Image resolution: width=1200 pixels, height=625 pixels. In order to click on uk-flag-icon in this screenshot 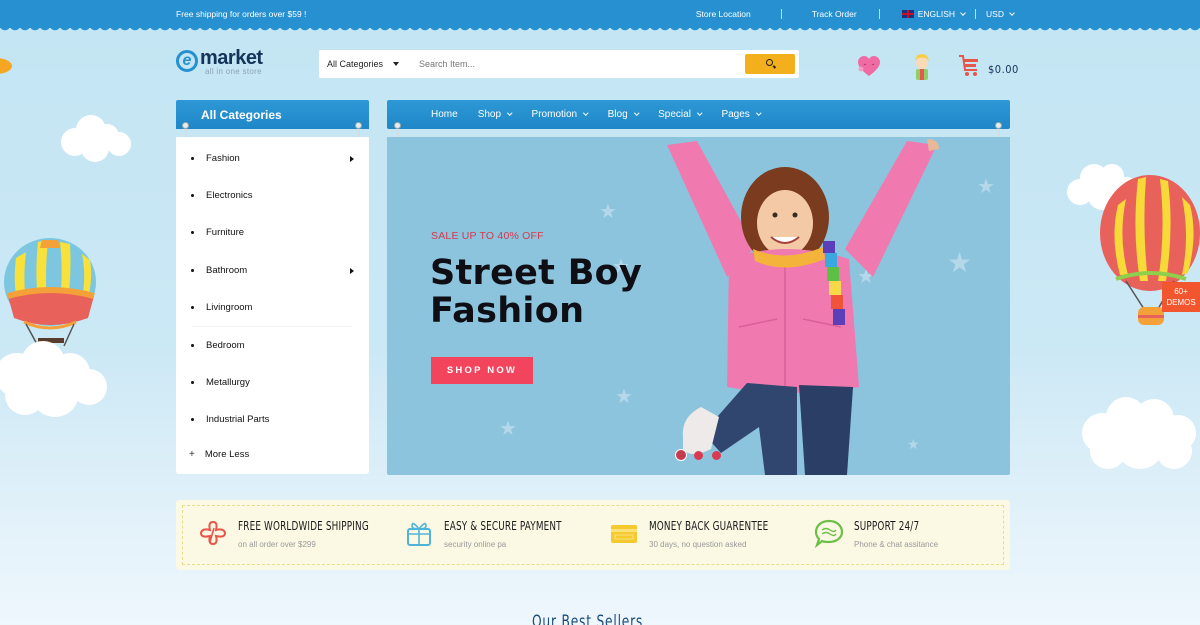, I will do `click(907, 14)`.